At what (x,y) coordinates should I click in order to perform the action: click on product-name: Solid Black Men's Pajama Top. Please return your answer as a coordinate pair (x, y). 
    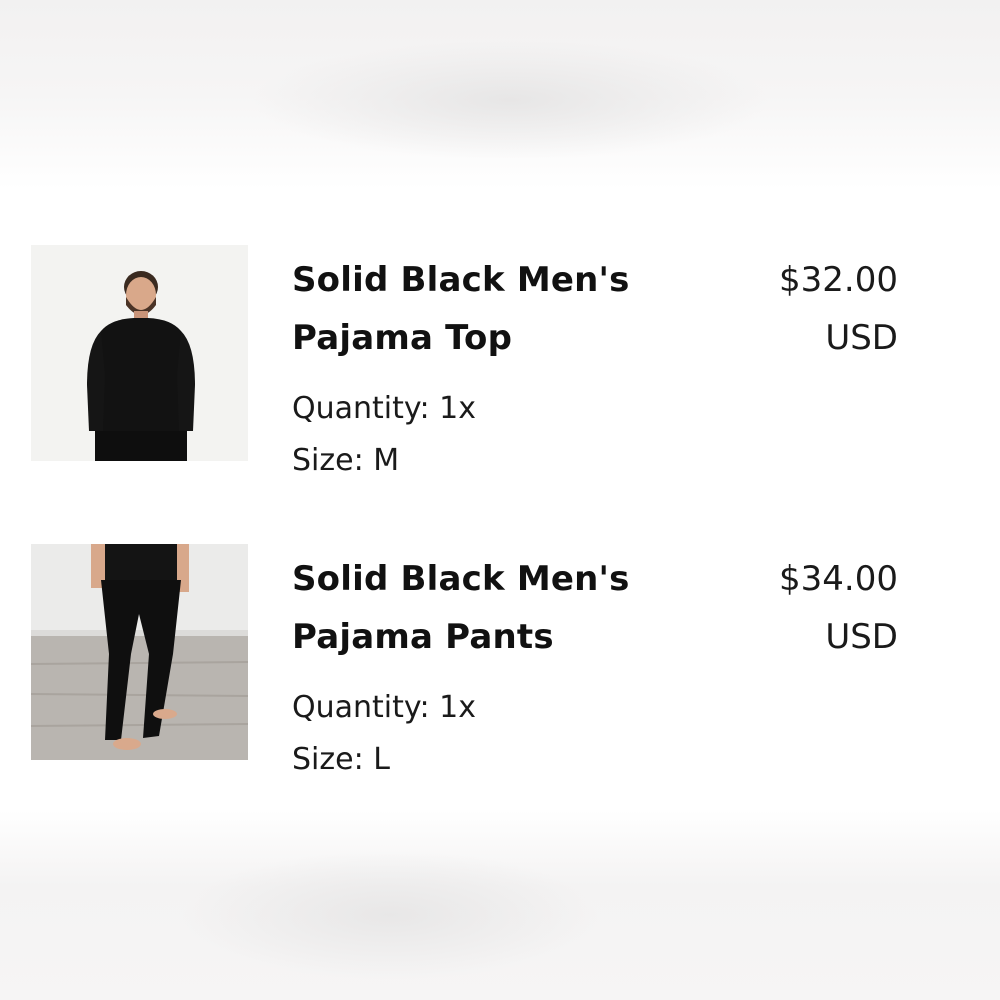
    Looking at the image, I should click on (502, 309).